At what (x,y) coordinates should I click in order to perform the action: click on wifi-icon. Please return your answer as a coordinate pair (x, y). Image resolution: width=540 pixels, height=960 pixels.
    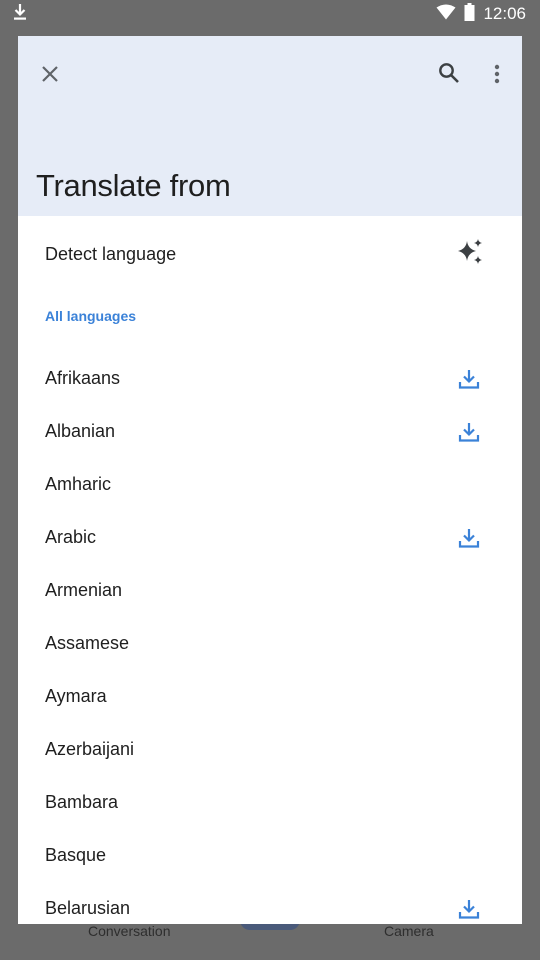
    Looking at the image, I should click on (446, 14).